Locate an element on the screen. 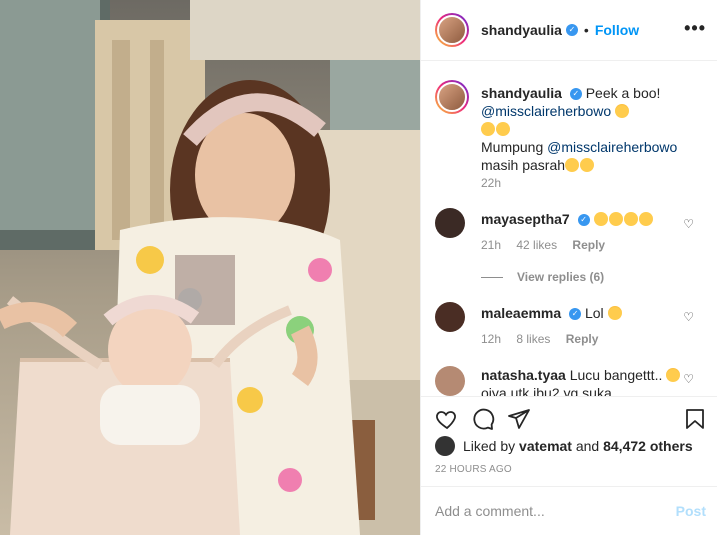 The image size is (717, 535). liked-by-label: Liked by is located at coordinates (489, 446).